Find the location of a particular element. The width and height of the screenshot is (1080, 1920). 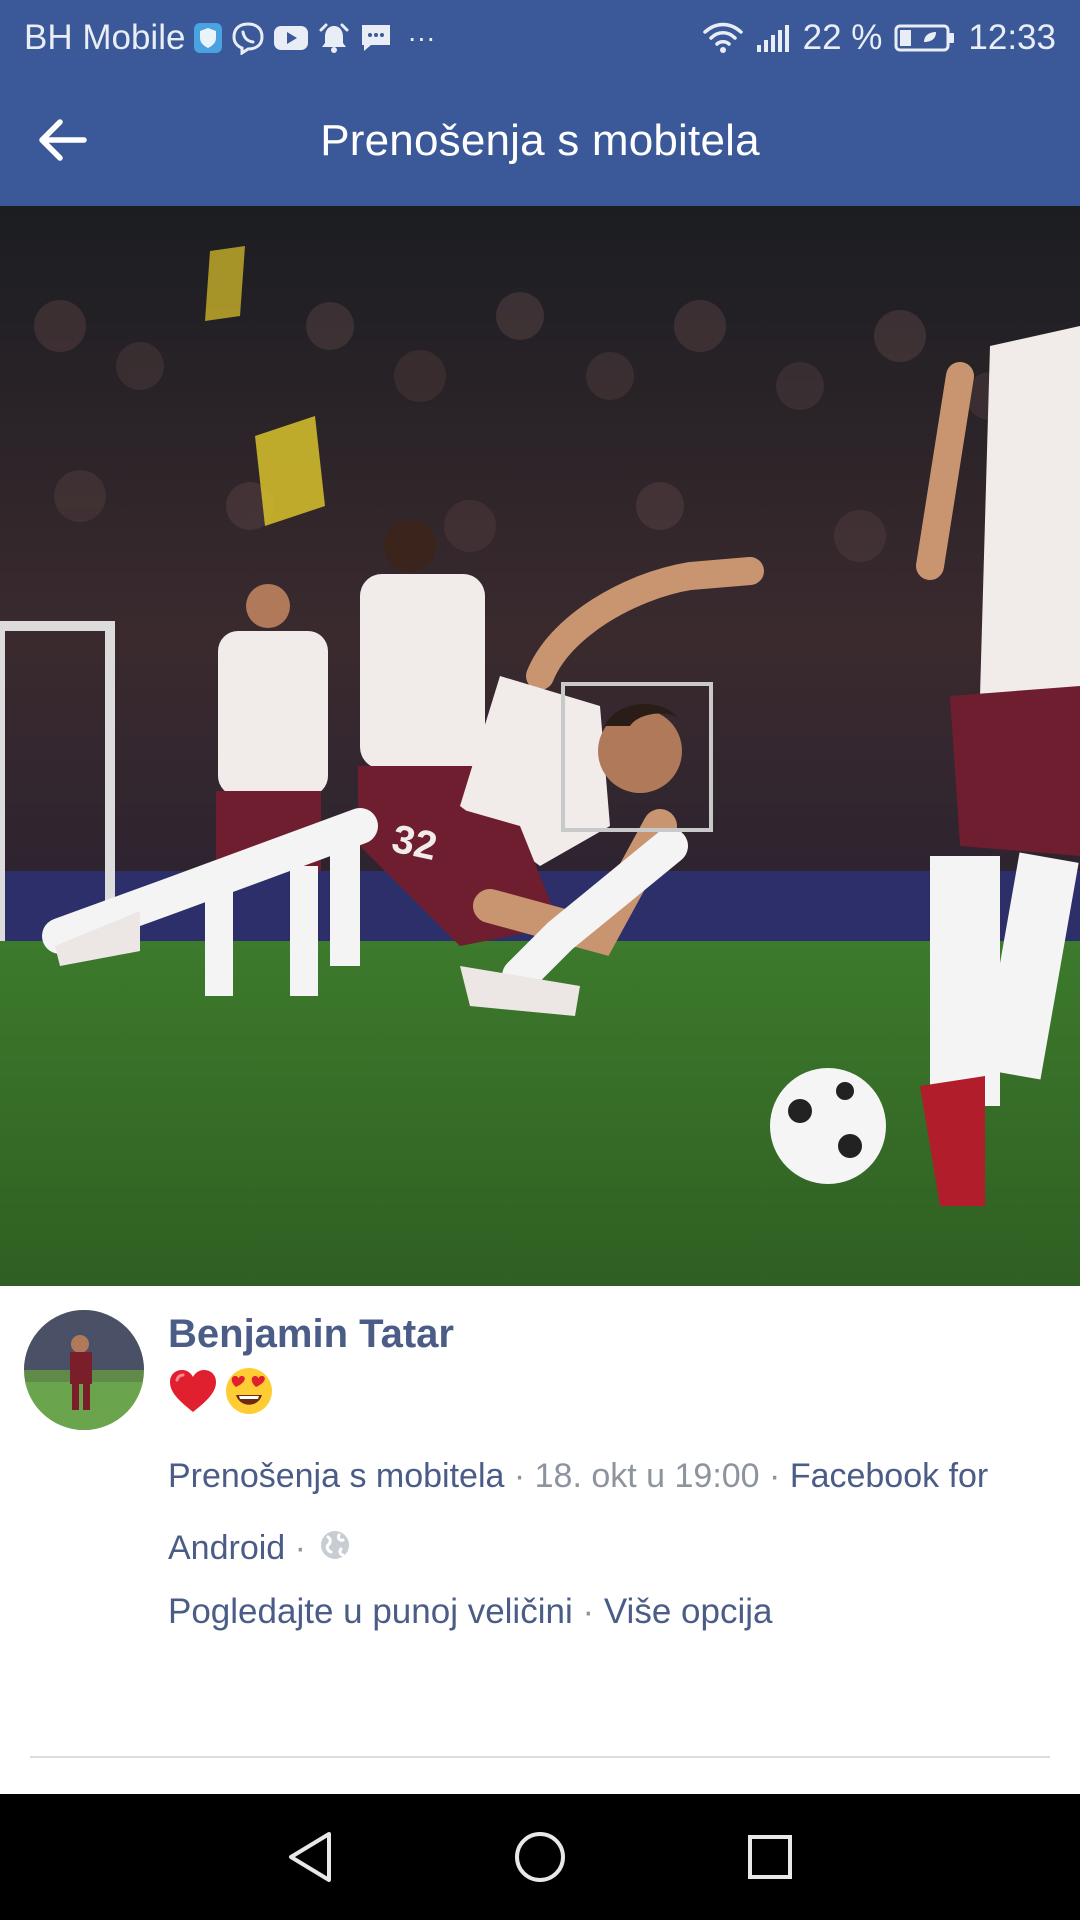

nav-recents-icon is located at coordinates (770, 1857).